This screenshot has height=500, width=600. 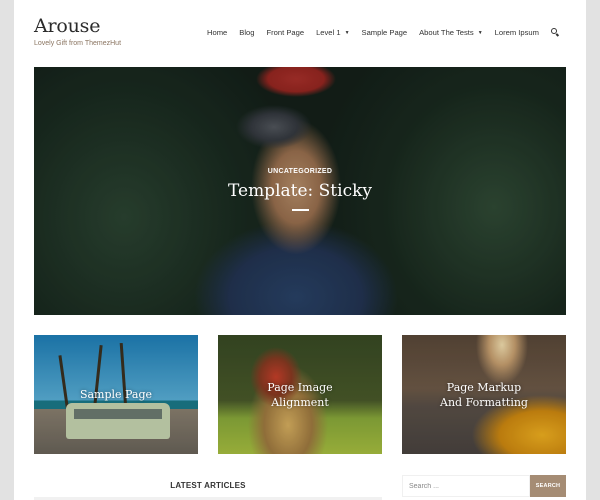 I want to click on nav-item-sample-page: Sample Page, so click(x=385, y=32).